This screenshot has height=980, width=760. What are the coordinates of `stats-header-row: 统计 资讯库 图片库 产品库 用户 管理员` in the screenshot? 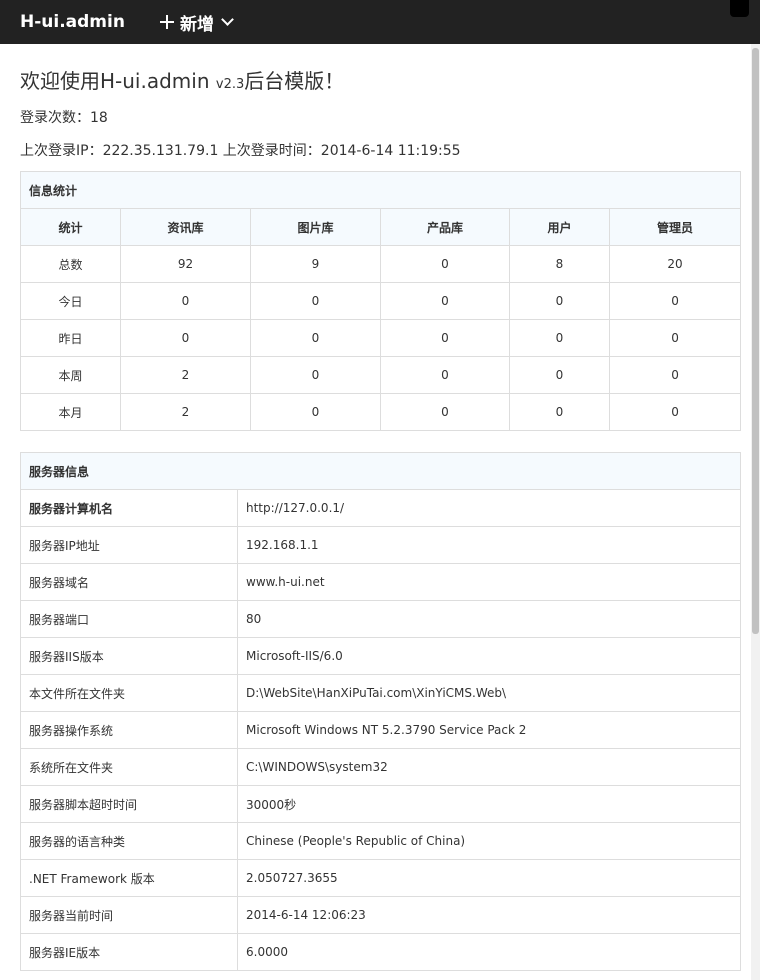 It's located at (381, 227).